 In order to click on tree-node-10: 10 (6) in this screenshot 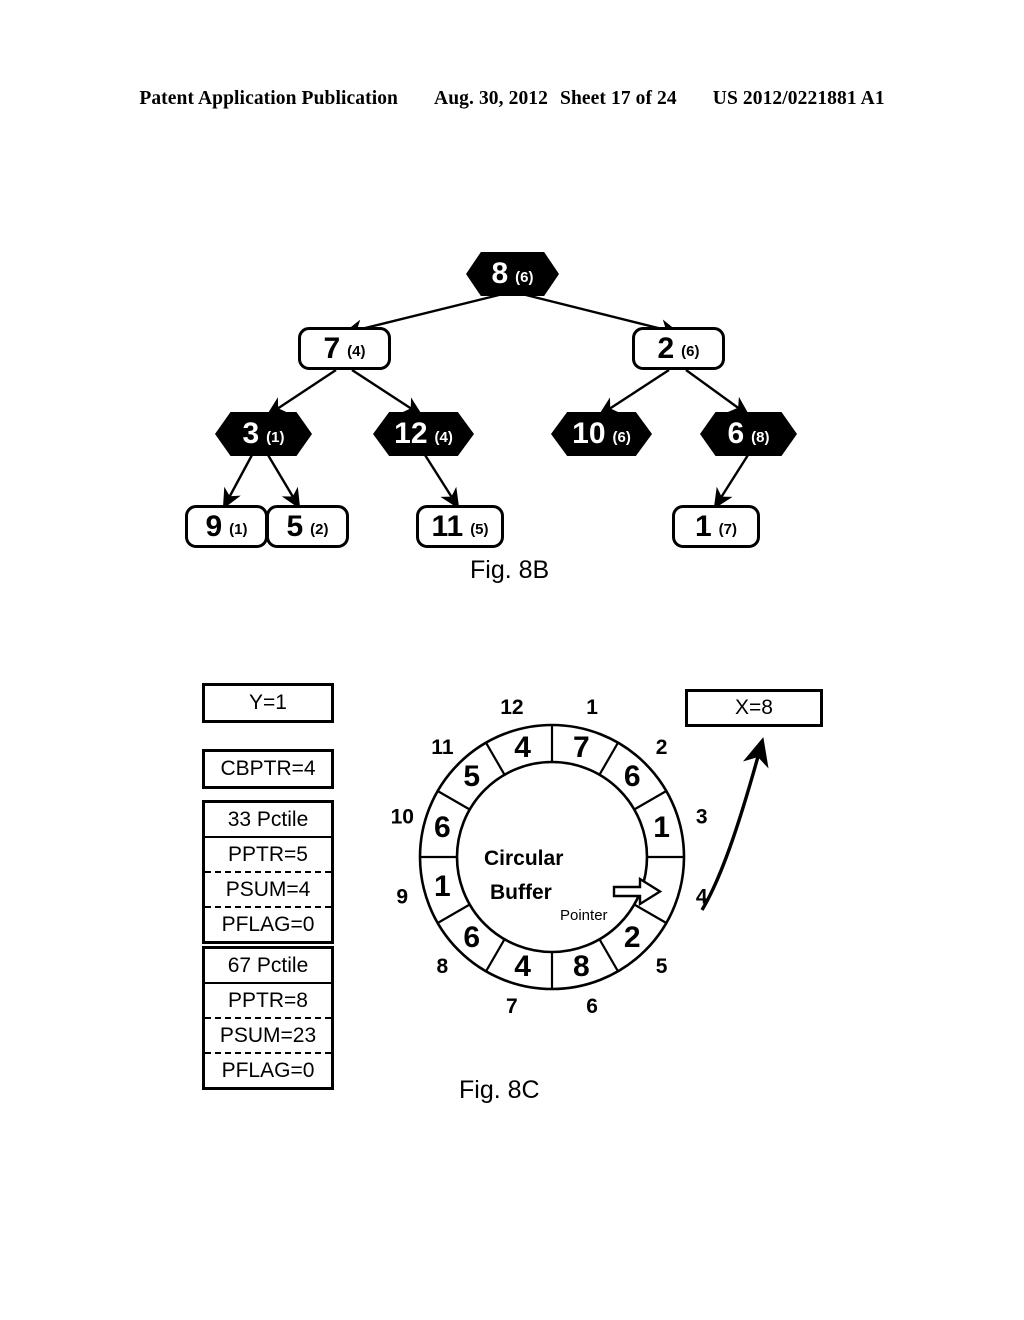, I will do `click(601, 434)`.